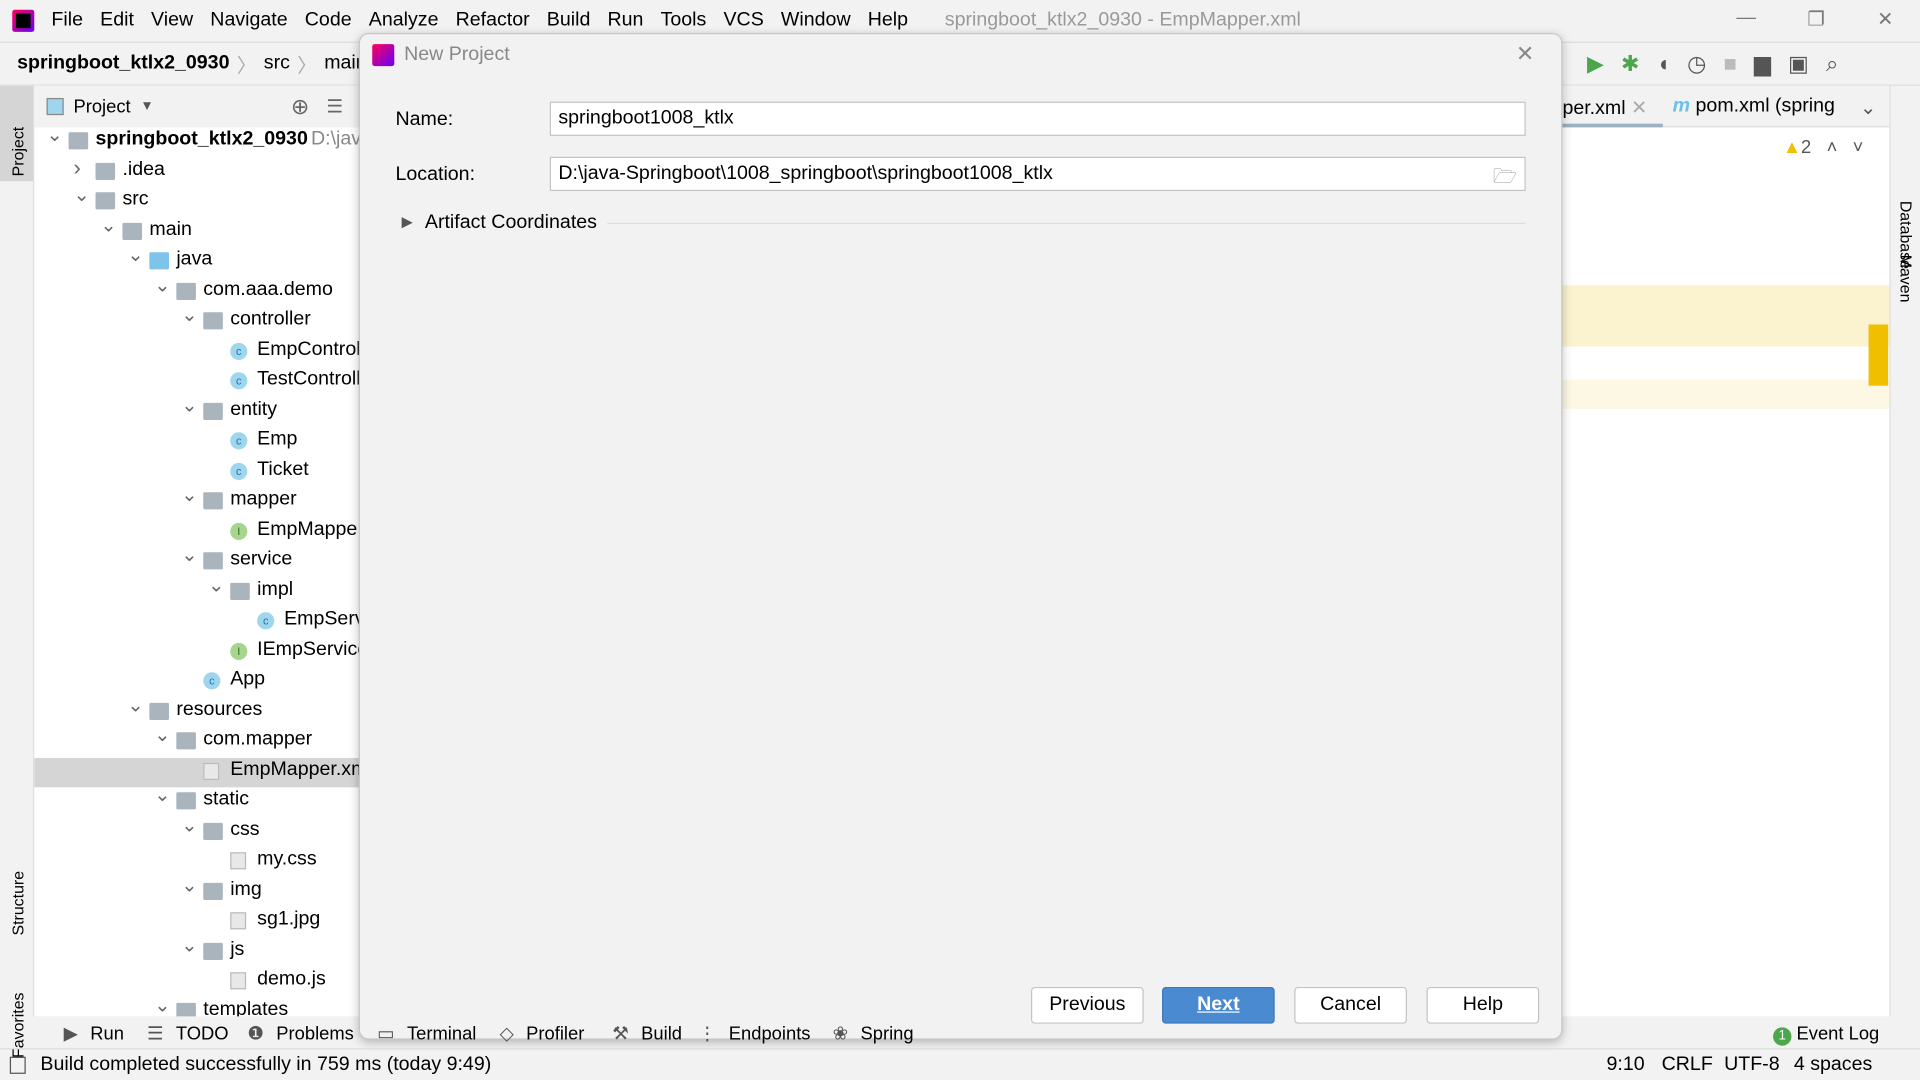  What do you see at coordinates (1832, 64) in the screenshot?
I see `search-icon: ⌕` at bounding box center [1832, 64].